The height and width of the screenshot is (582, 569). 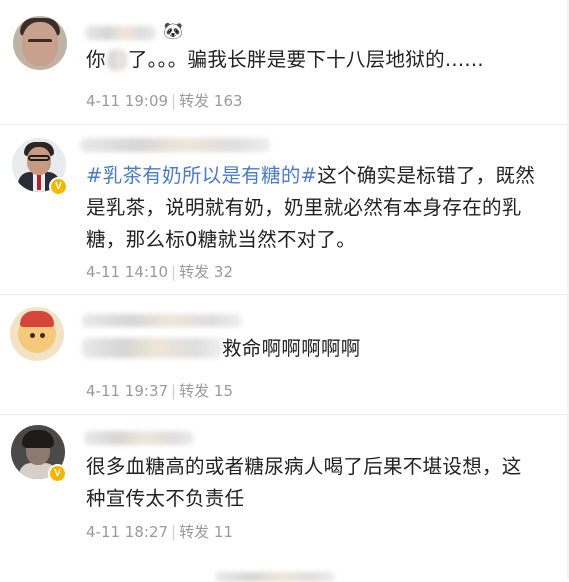 What do you see at coordinates (127, 532) in the screenshot?
I see `comment-date: 4-11 18:27` at bounding box center [127, 532].